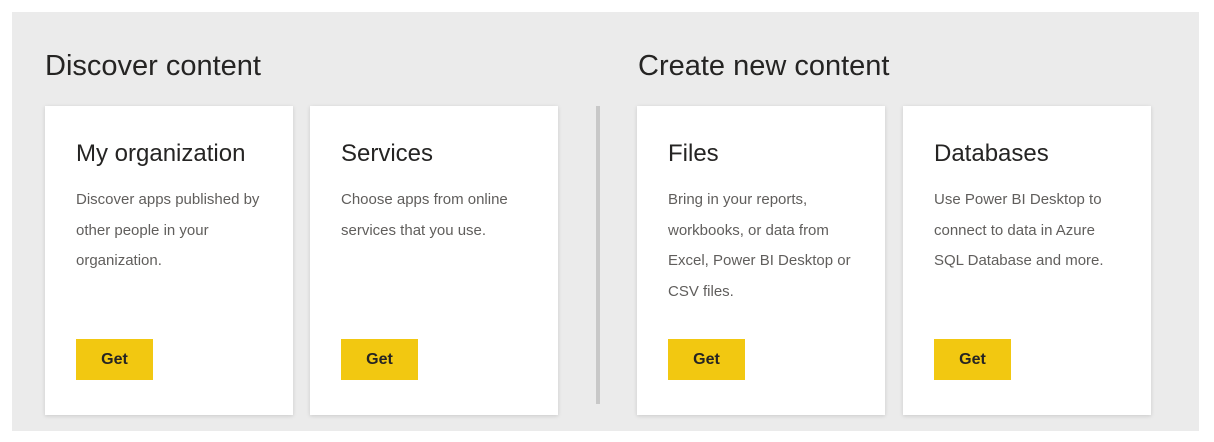 This screenshot has width=1214, height=442. What do you see at coordinates (387, 153) in the screenshot?
I see `card-title: Services` at bounding box center [387, 153].